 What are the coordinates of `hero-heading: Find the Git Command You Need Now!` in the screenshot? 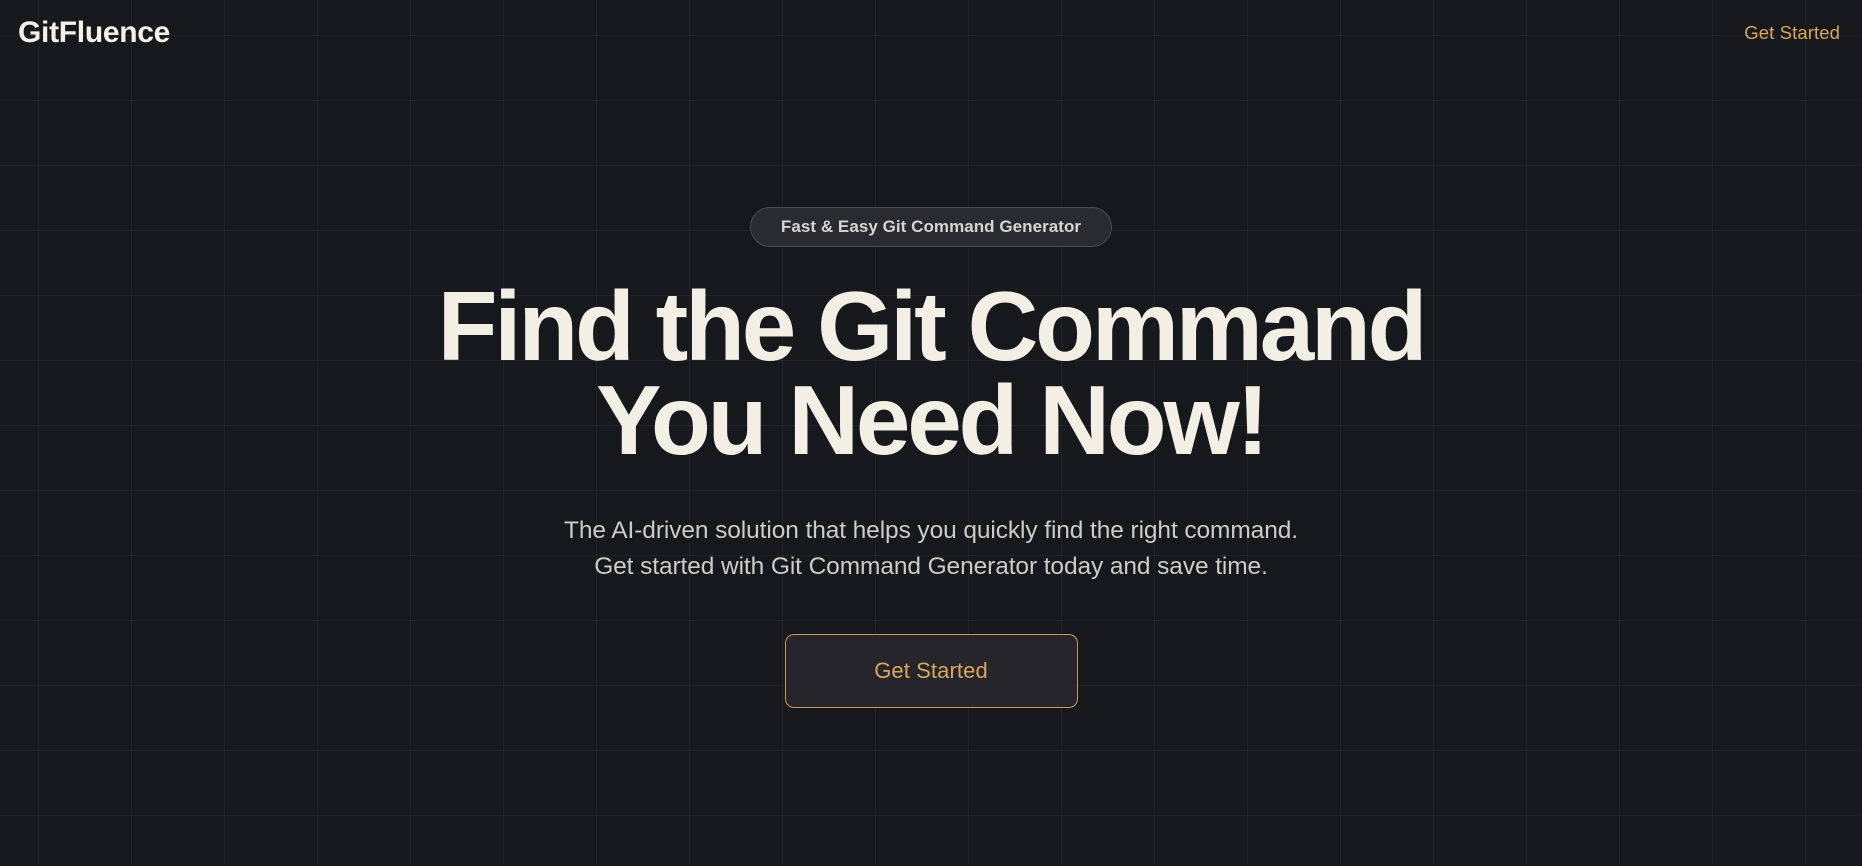 It's located at (931, 373).